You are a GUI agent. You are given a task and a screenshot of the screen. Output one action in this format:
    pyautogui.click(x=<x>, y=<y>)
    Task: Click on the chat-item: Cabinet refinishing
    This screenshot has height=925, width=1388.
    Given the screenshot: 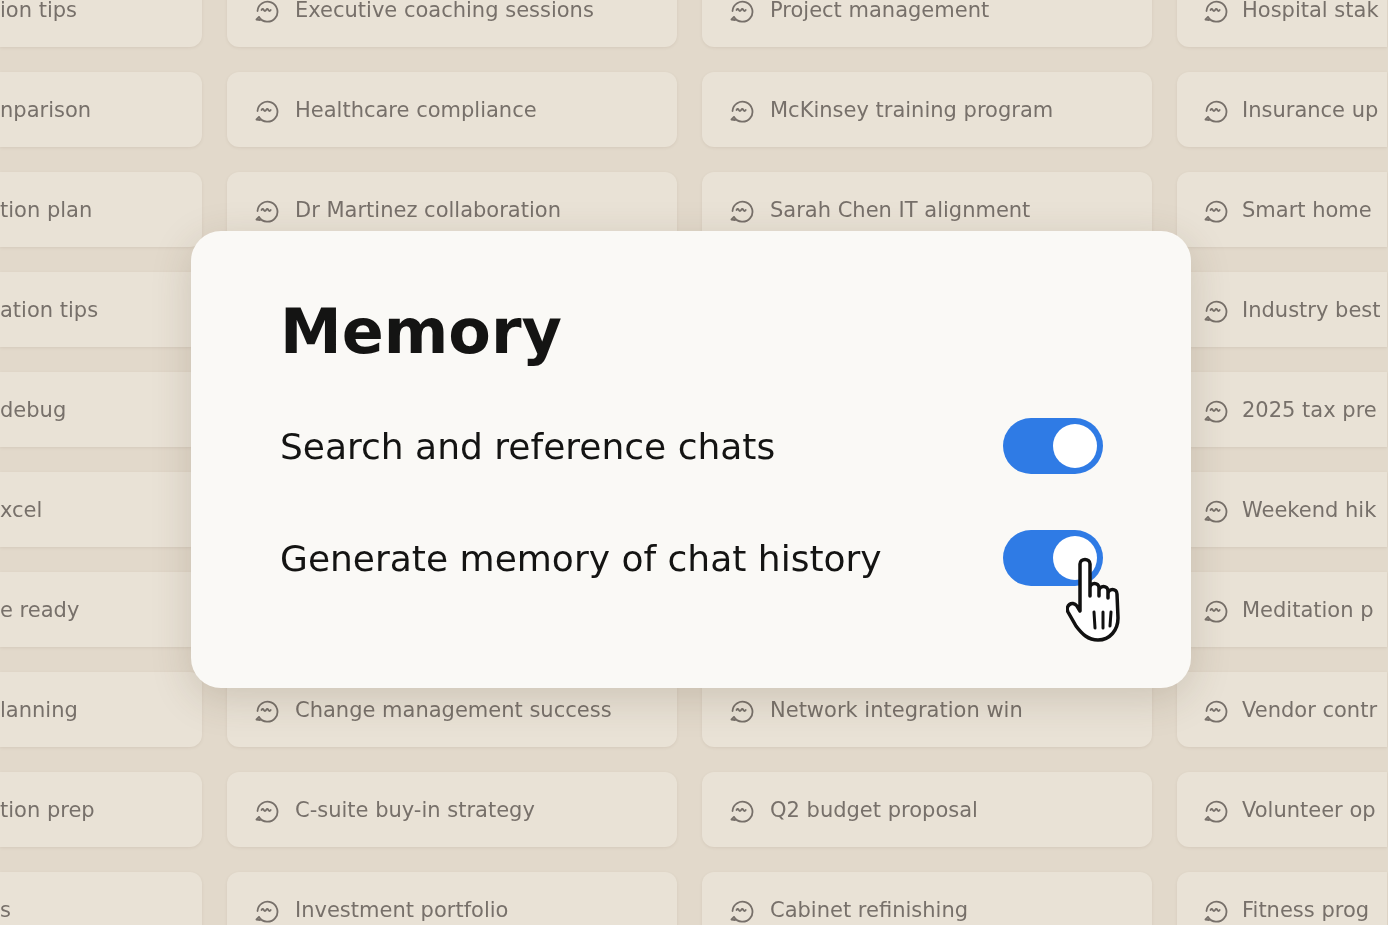 What is the action you would take?
    pyautogui.click(x=927, y=898)
    